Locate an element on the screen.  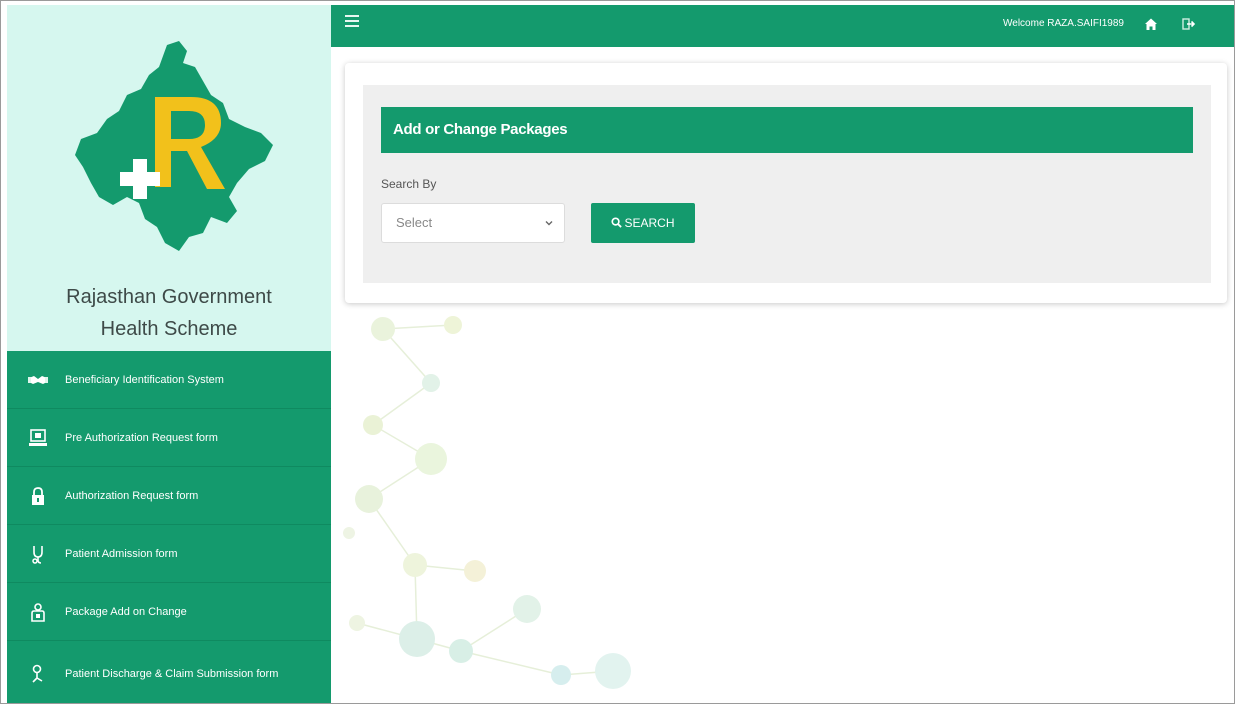
rajasthan-map-logo is located at coordinates (174, 146).